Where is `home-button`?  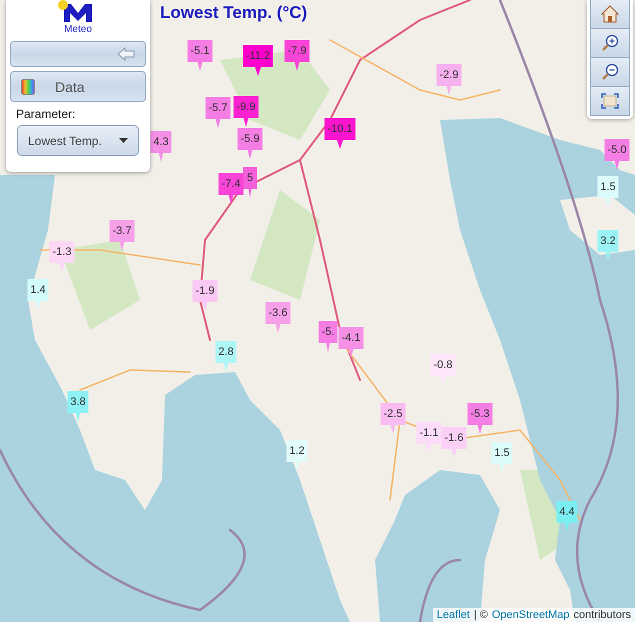 home-button is located at coordinates (610, 14).